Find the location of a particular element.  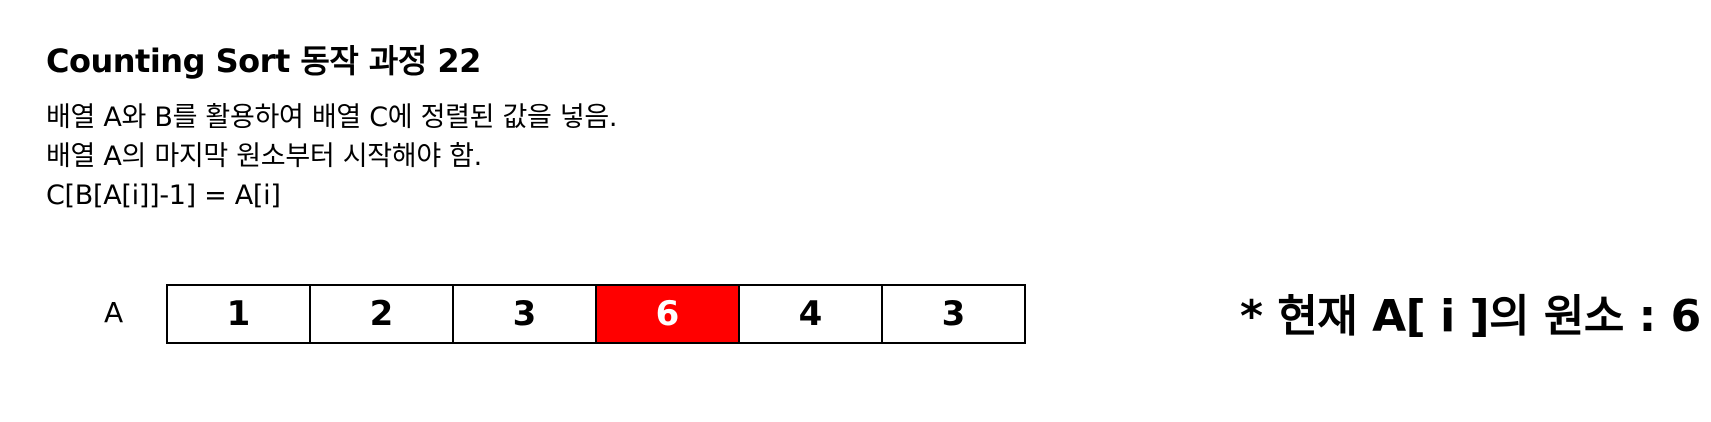

description-line-1: 배열 A와 B를 활용하여 배열 C에 정렬된 값을 넣음. is located at coordinates (332, 117).